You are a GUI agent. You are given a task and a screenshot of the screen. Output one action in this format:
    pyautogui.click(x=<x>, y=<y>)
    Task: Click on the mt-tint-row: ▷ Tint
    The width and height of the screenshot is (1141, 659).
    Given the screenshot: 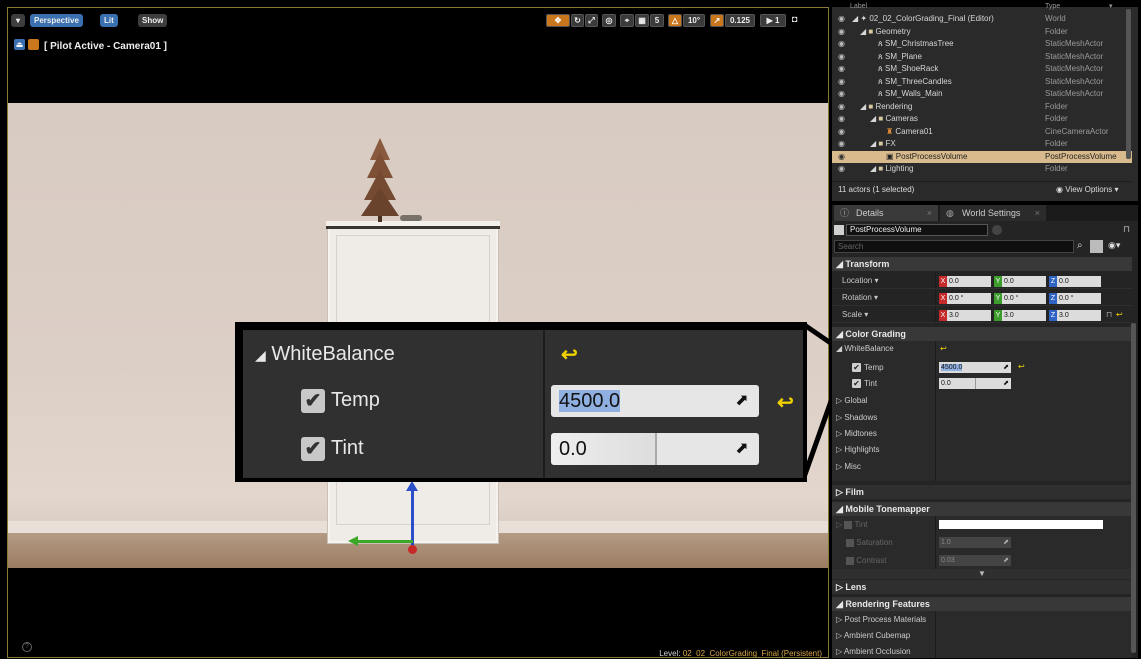 What is the action you would take?
    pyautogui.click(x=852, y=524)
    